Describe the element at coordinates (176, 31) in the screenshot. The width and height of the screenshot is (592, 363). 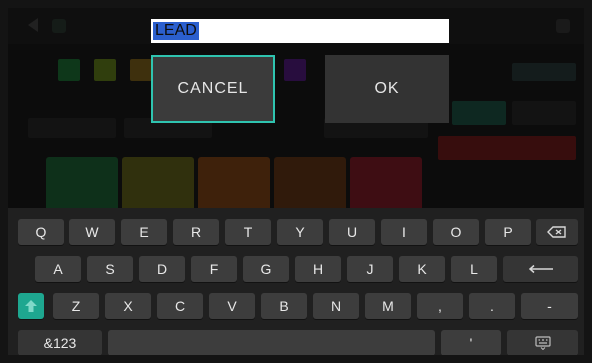
I see `selected-name-text: LEAD` at that location.